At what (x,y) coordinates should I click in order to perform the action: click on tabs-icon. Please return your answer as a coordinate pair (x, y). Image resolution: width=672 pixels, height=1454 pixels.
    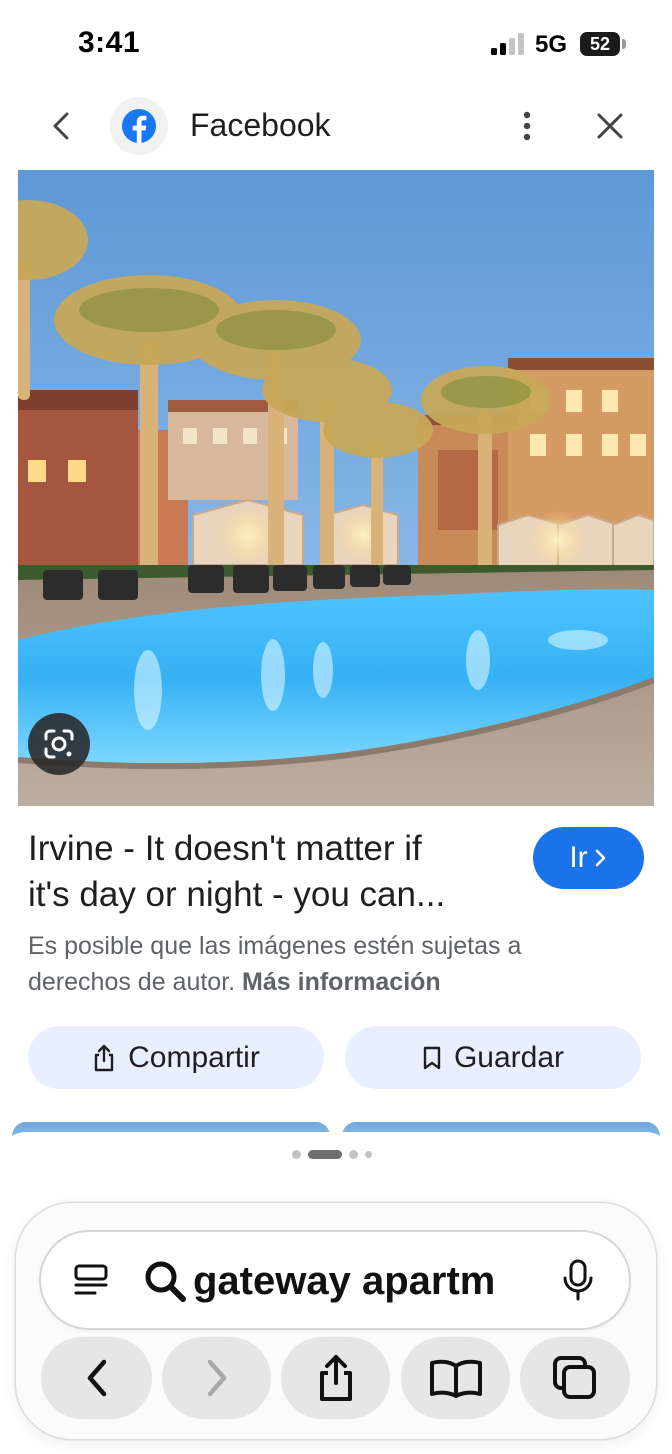
    Looking at the image, I should click on (574, 1377).